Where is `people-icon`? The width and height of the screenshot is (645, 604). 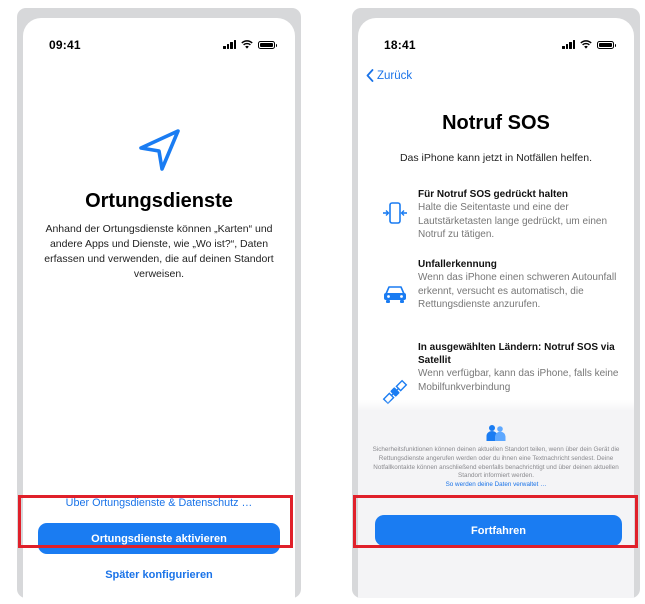
people-icon is located at coordinates (496, 433).